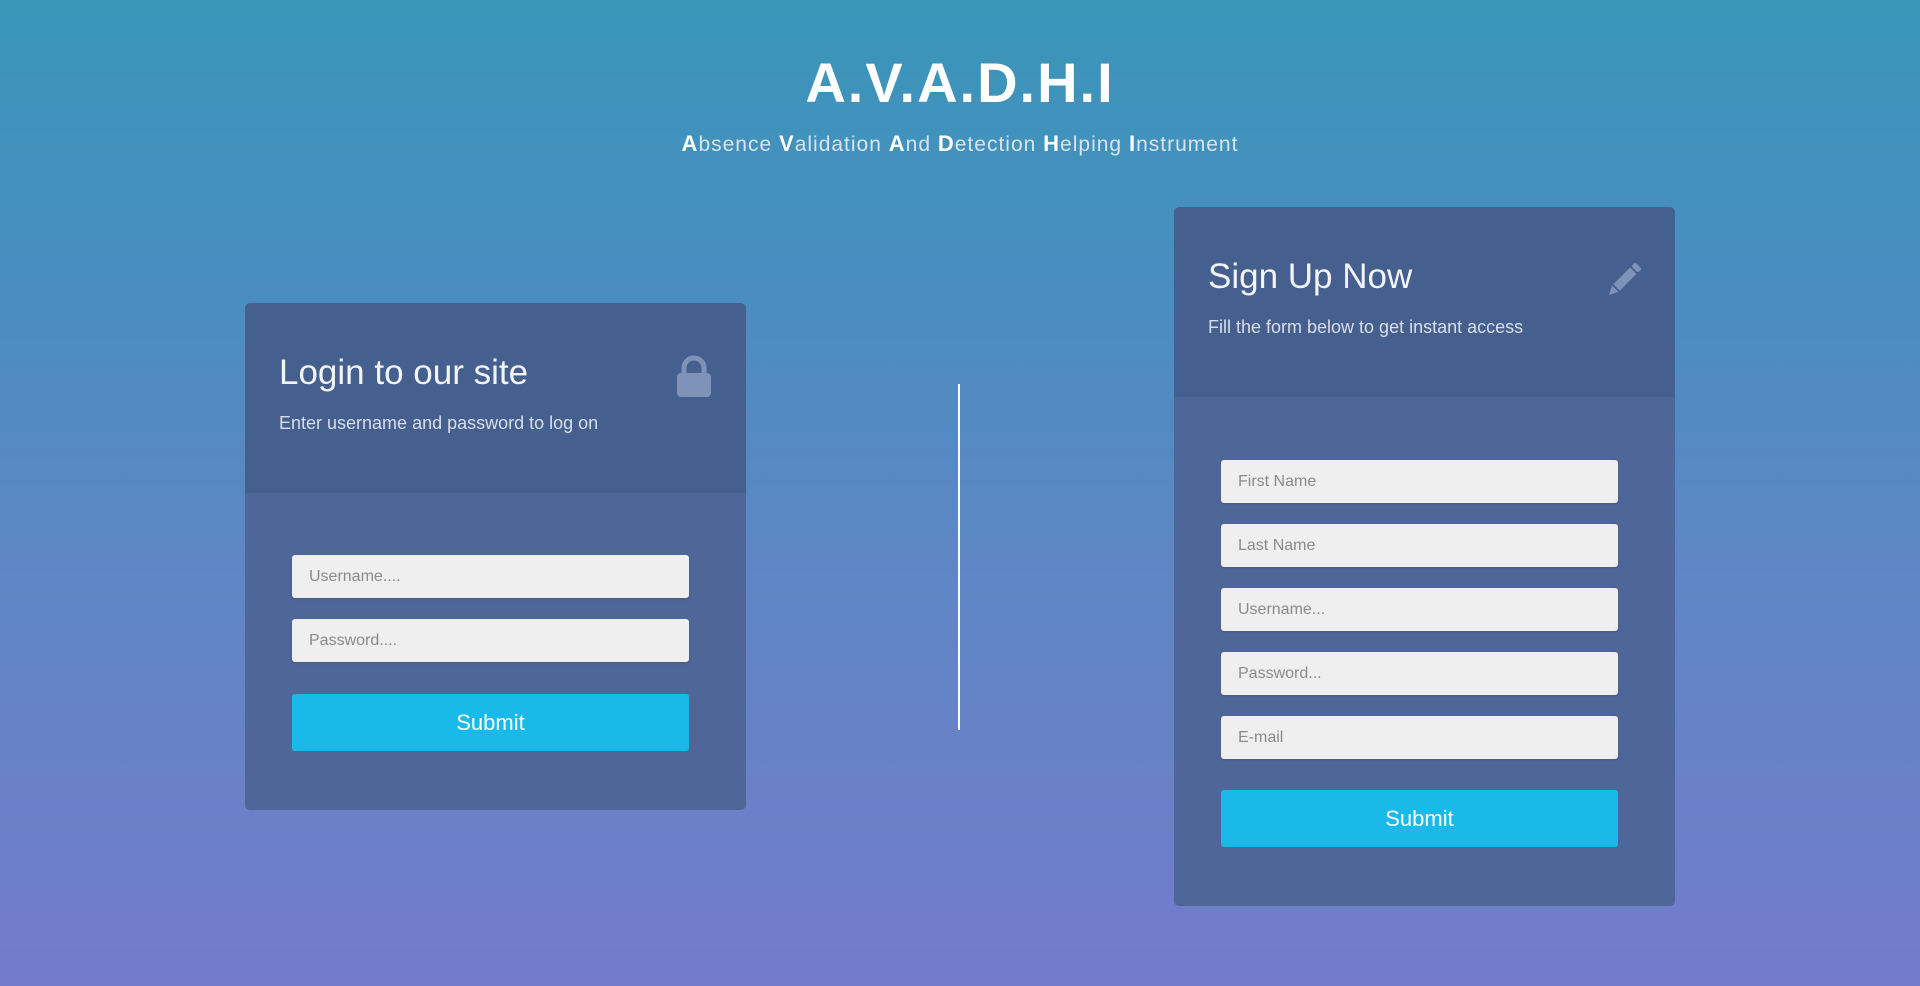  I want to click on signup-password-input, so click(1419, 673).